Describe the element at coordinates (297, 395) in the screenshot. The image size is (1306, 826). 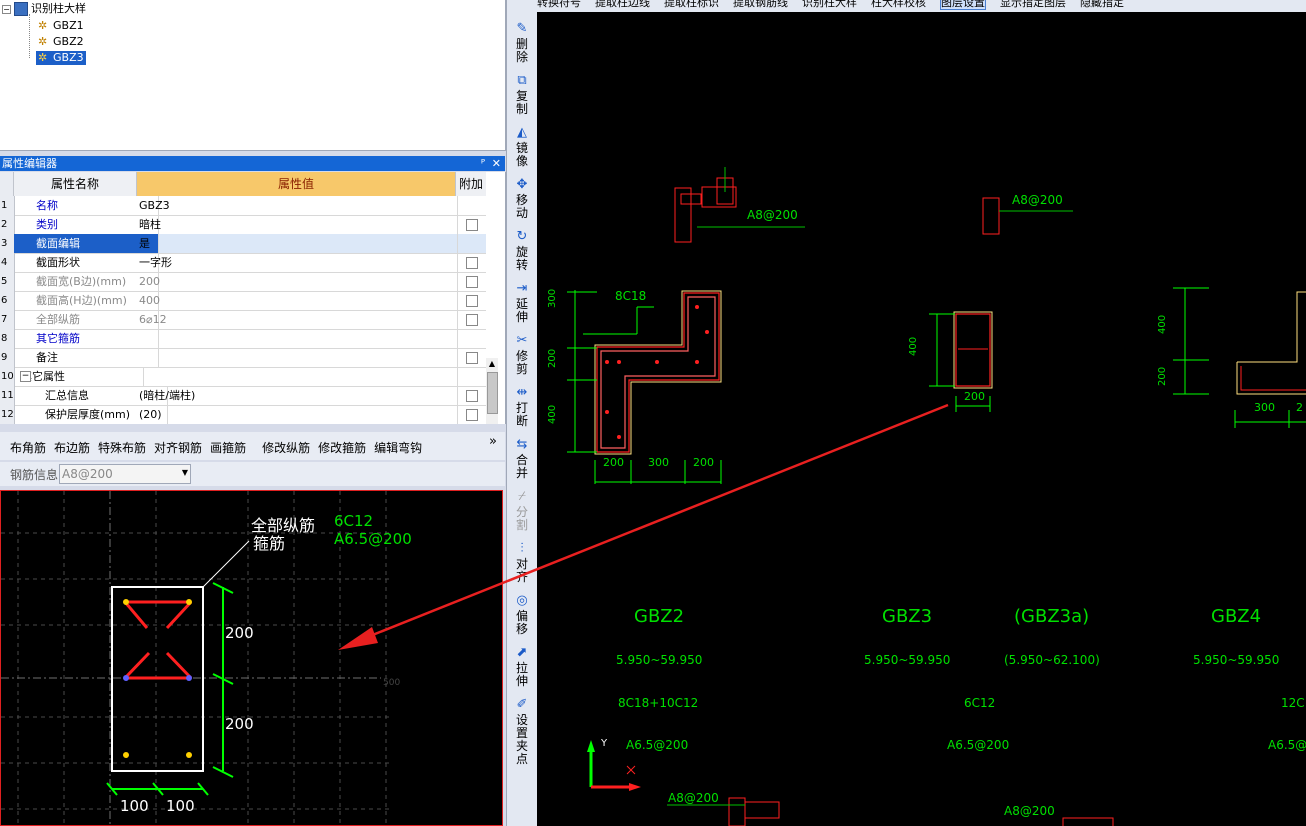
I see `prop-value: (暗柱/端柱)` at that location.